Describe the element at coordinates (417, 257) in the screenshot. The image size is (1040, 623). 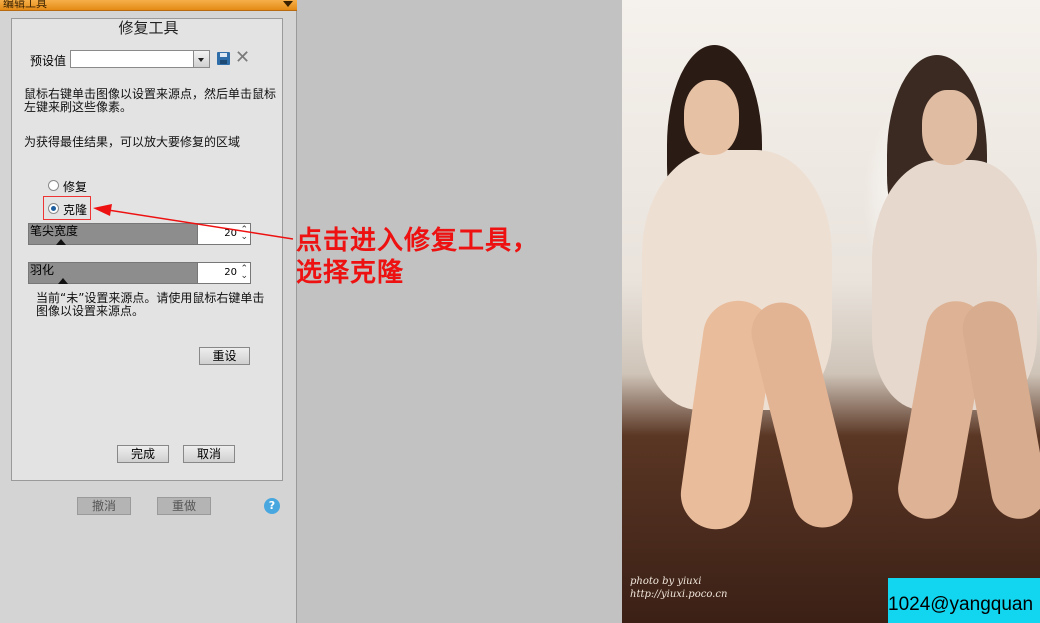
I see `annotation-text: 点击进入修复工具， 选择克隆` at that location.